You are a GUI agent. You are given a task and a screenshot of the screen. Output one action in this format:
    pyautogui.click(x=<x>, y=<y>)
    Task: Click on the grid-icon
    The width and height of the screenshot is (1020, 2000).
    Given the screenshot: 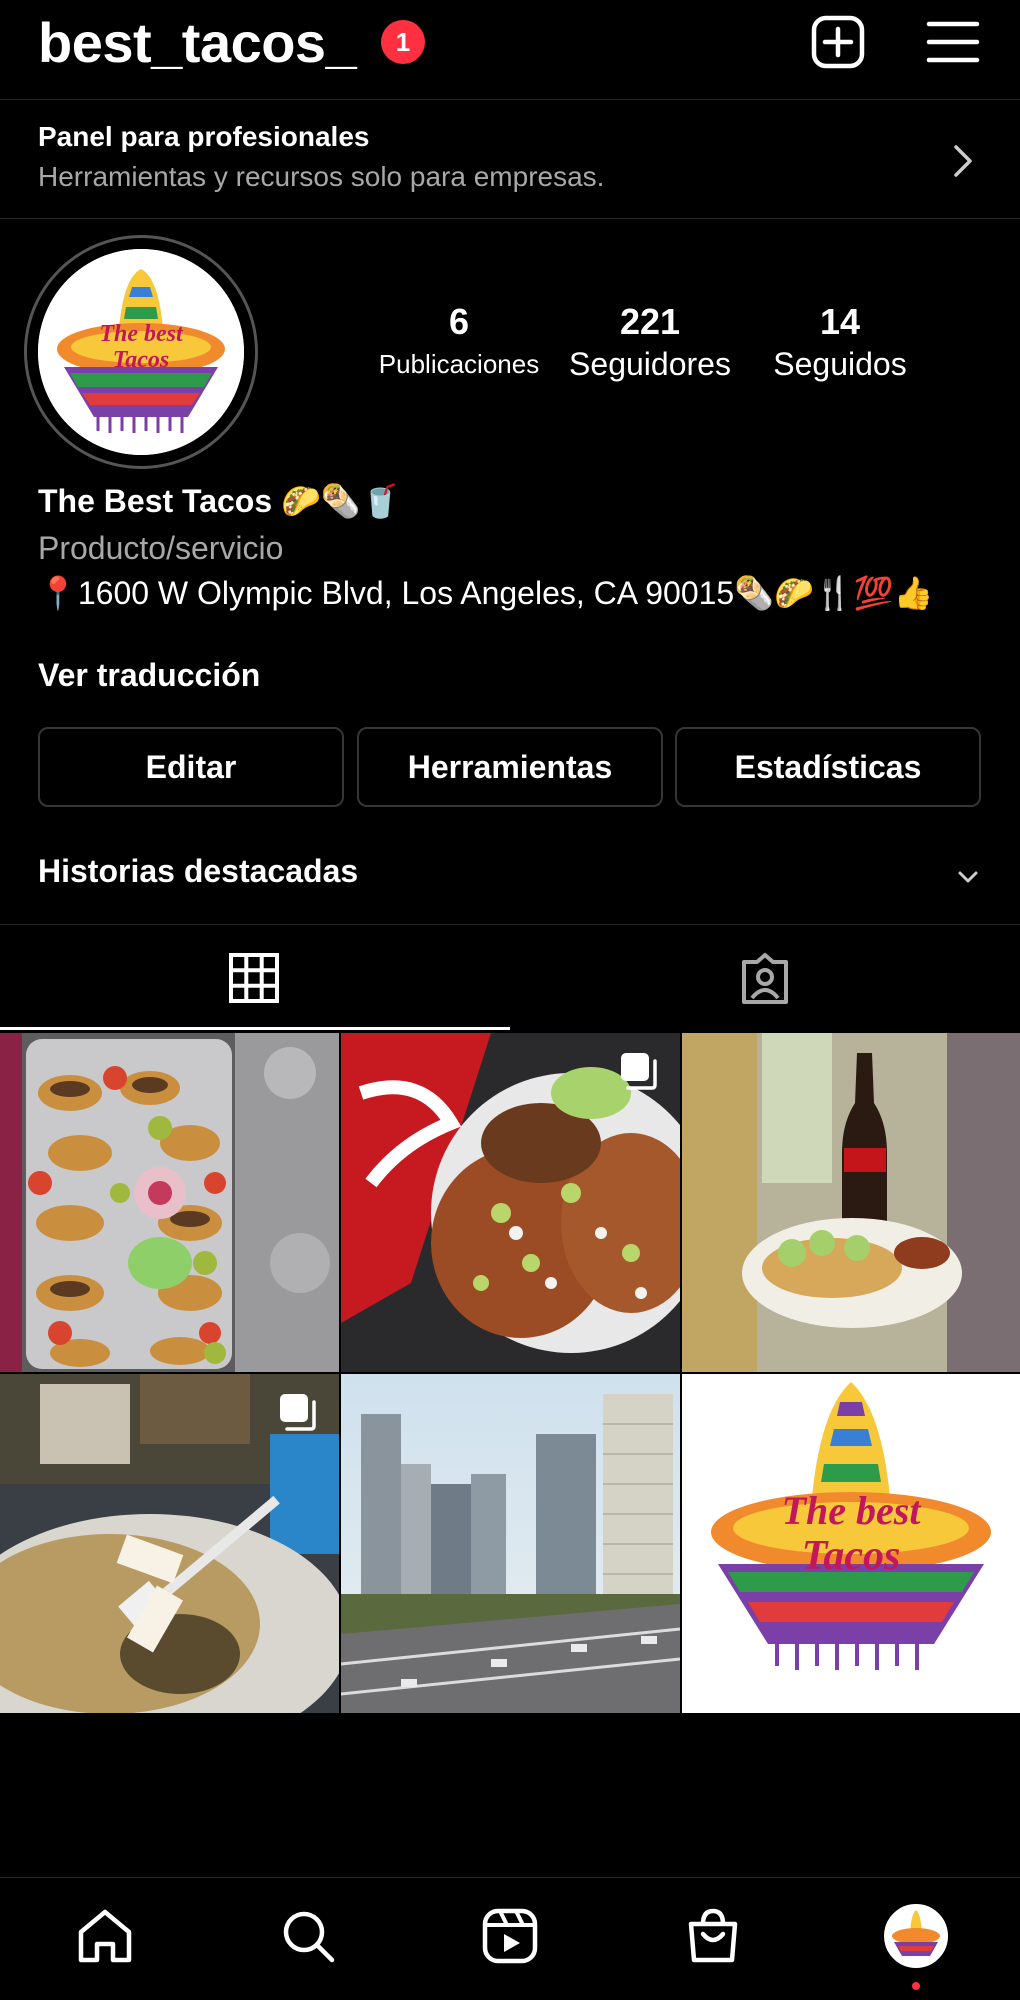 What is the action you would take?
    pyautogui.click(x=254, y=978)
    